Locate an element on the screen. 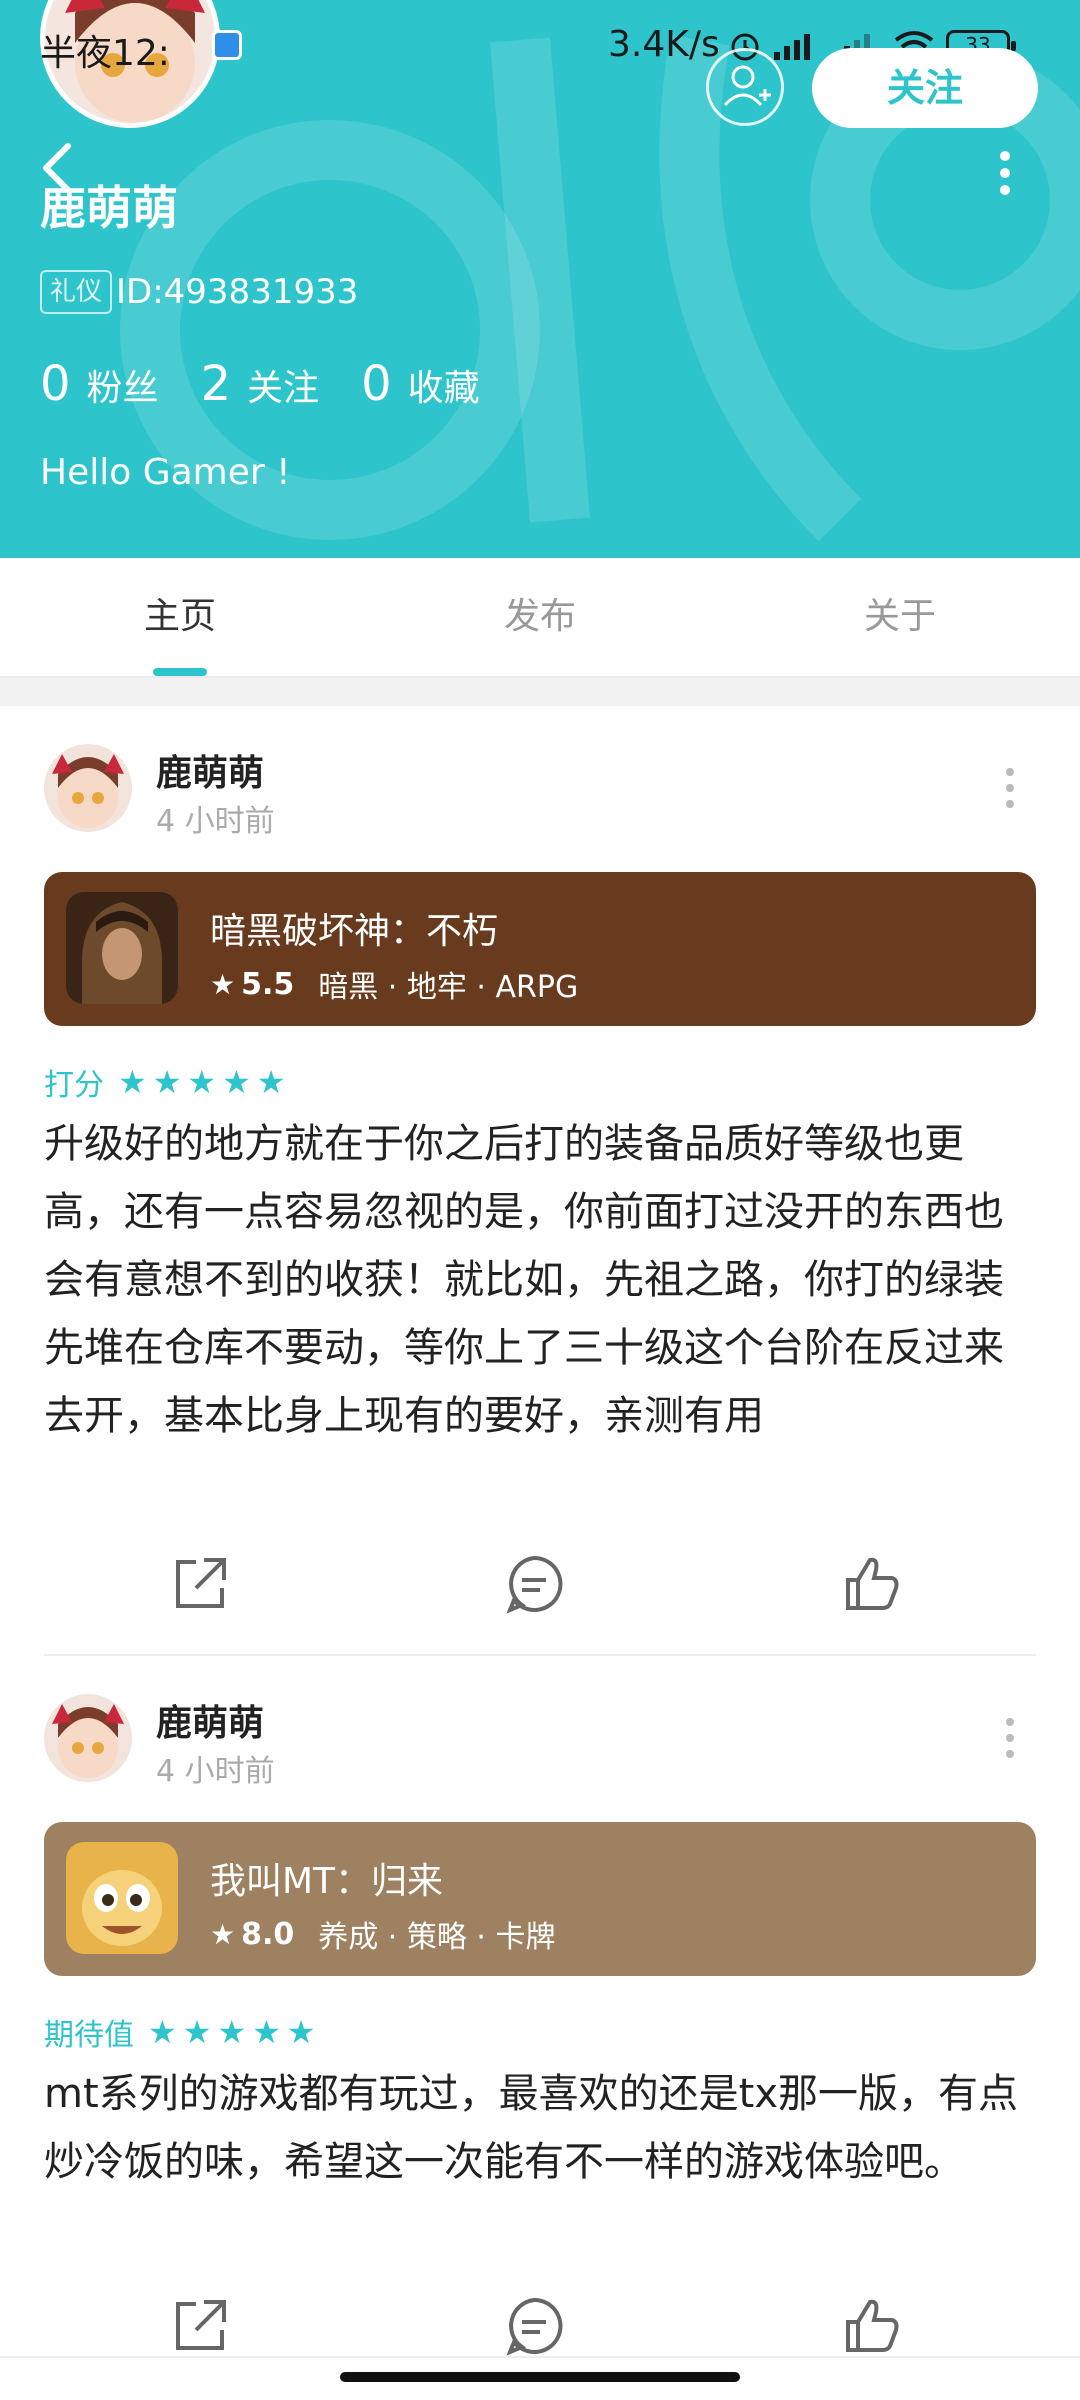 Image resolution: width=1080 pixels, height=2400 pixels. stat-number: 2 is located at coordinates (216, 384).